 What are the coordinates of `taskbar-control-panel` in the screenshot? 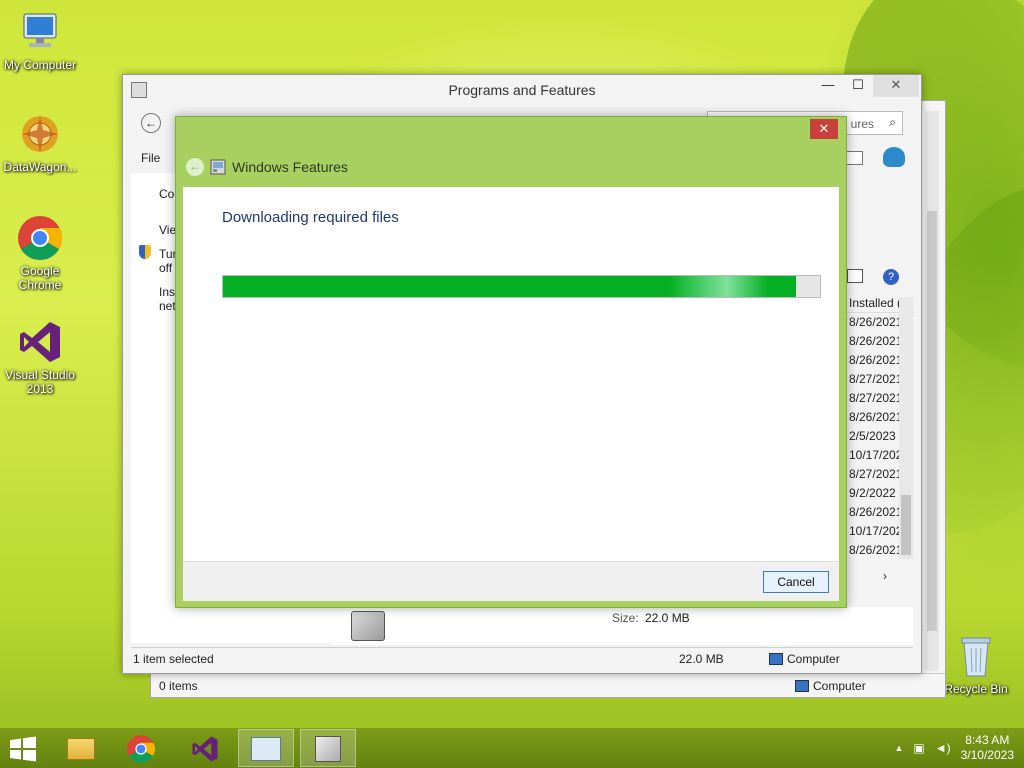 It's located at (266, 748).